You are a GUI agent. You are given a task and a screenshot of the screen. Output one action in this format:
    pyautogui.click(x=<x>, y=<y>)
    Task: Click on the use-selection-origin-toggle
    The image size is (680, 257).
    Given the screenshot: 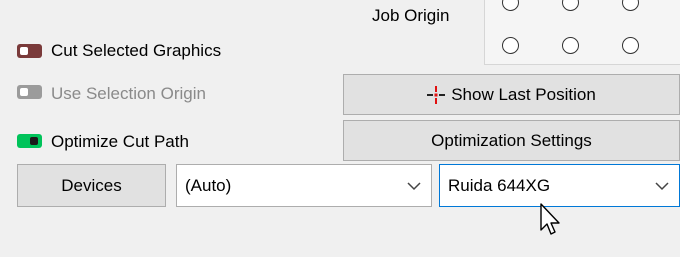 What is the action you would take?
    pyautogui.click(x=29, y=92)
    